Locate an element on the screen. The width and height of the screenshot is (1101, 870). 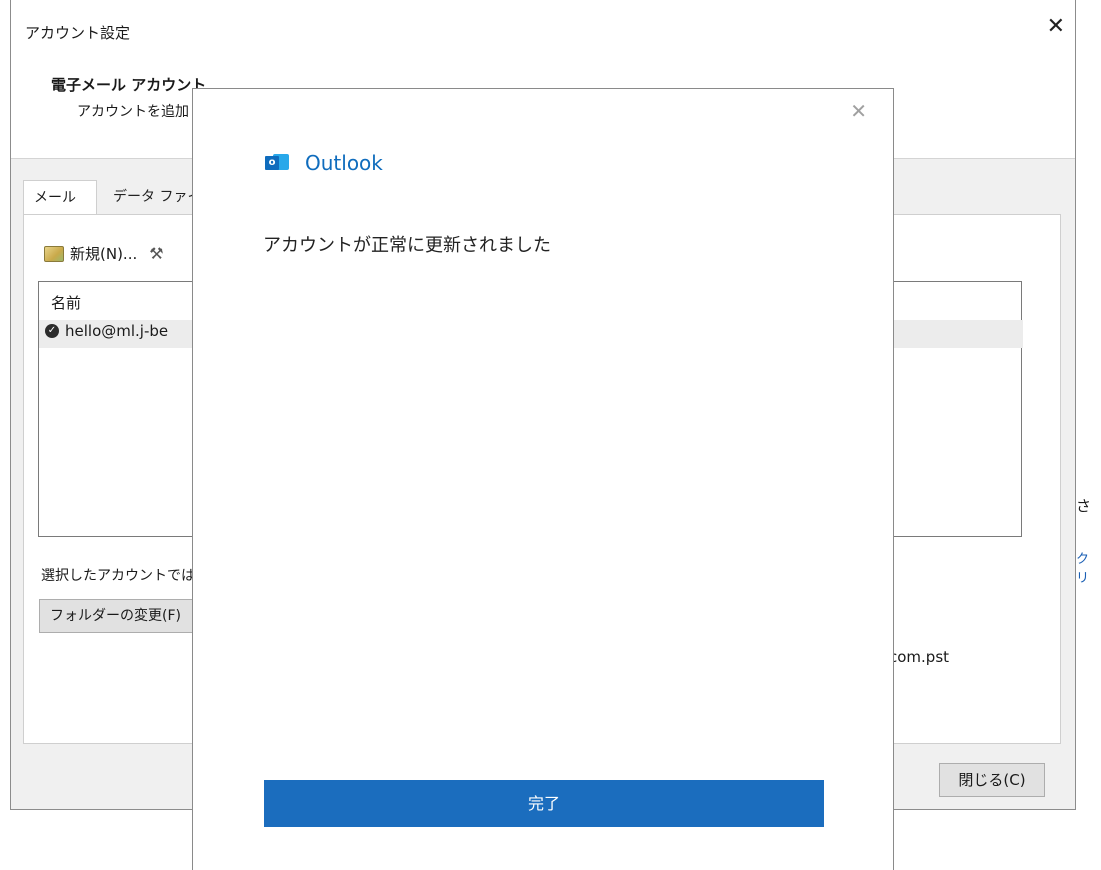
check-circle-icon: ✓ is located at coordinates (52, 331).